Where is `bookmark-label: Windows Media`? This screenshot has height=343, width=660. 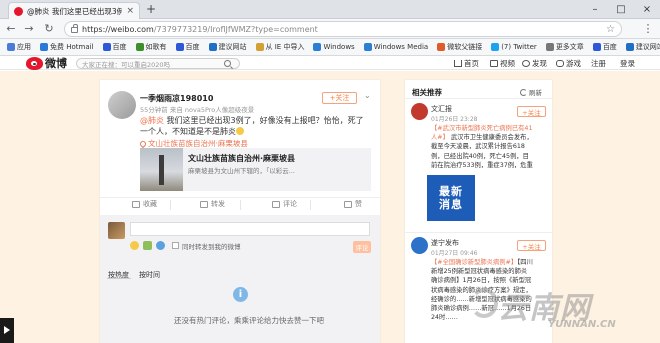 bookmark-label: Windows Media is located at coordinates (401, 47).